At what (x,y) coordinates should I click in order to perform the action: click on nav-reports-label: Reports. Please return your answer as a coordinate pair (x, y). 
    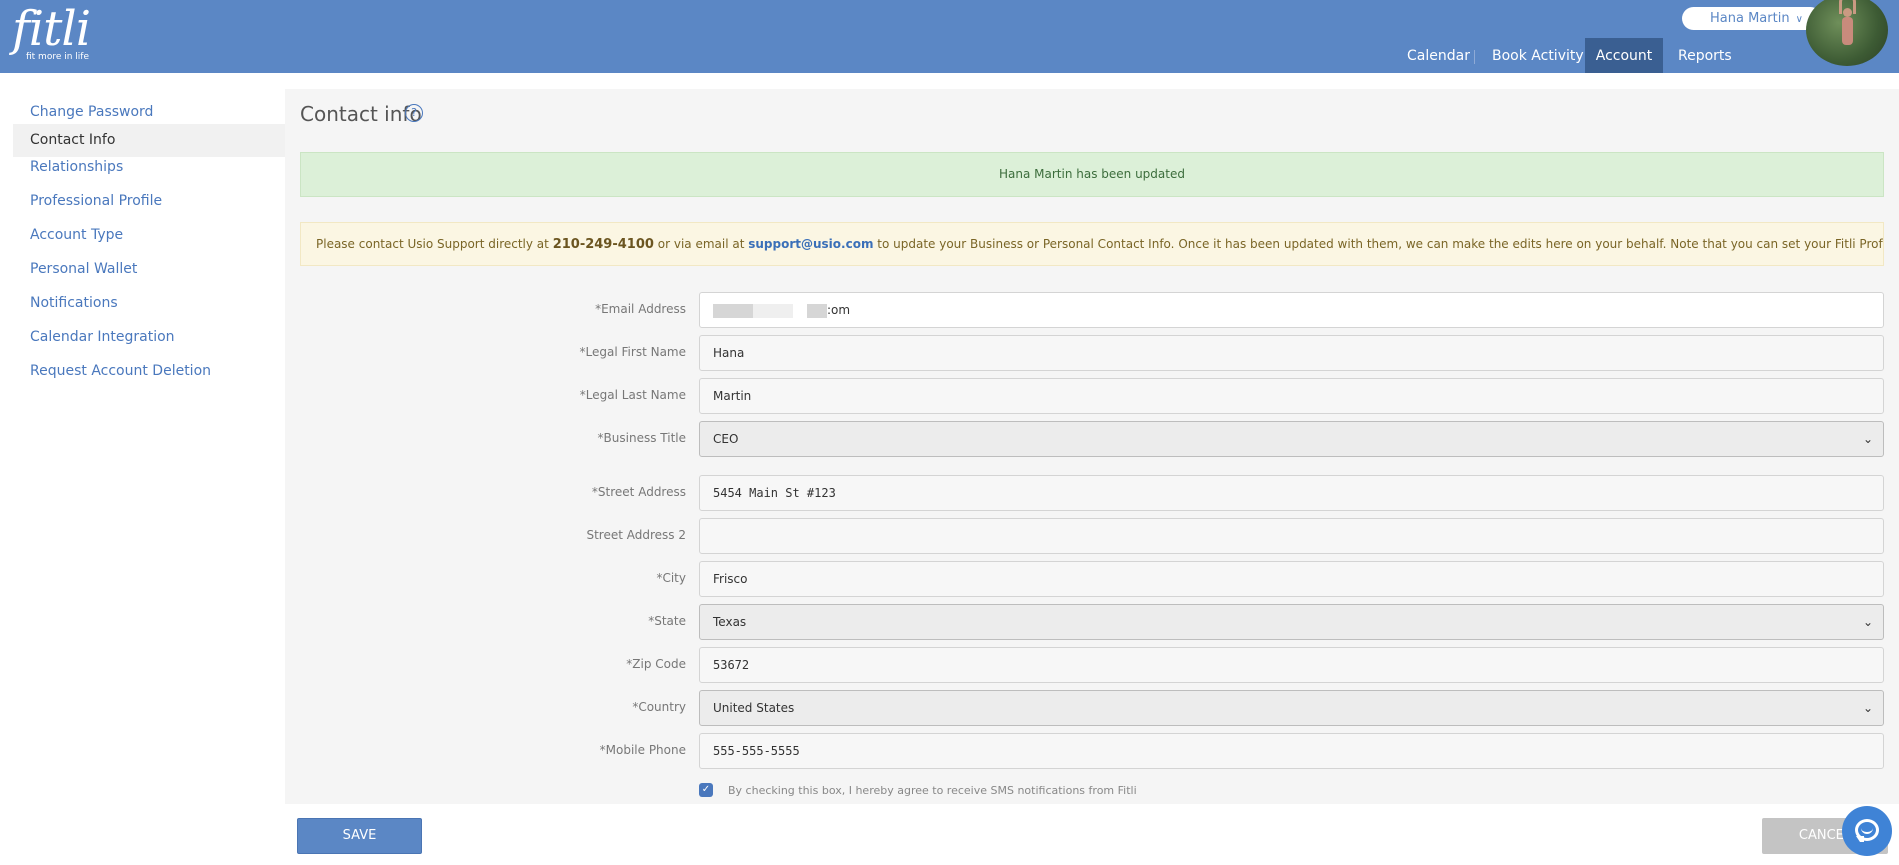
    Looking at the image, I should click on (1705, 56).